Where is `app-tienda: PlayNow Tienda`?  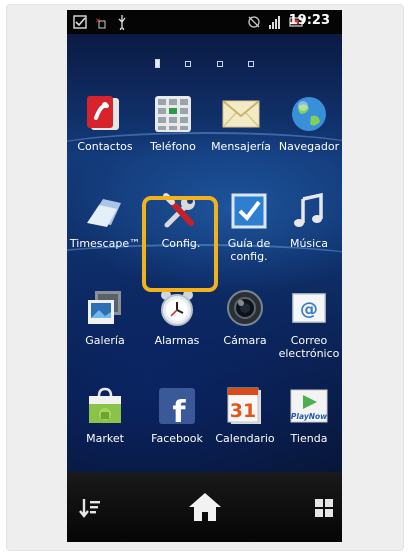 app-tienda: PlayNow Tienda is located at coordinates (308, 420).